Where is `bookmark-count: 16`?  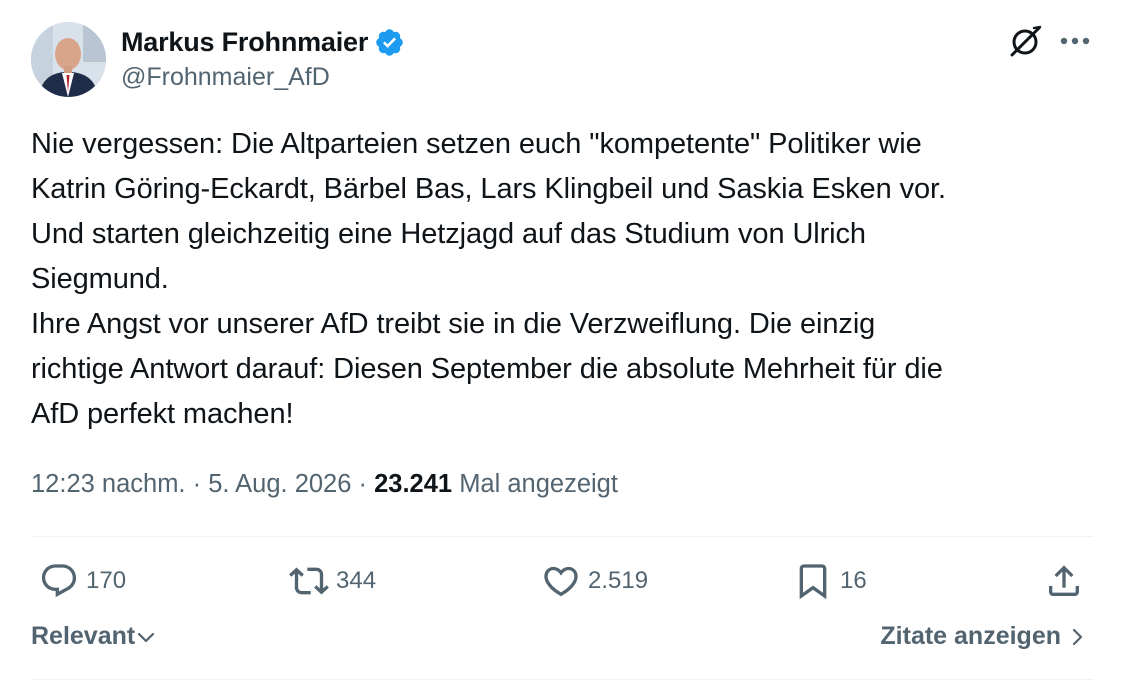
bookmark-count: 16 is located at coordinates (853, 580).